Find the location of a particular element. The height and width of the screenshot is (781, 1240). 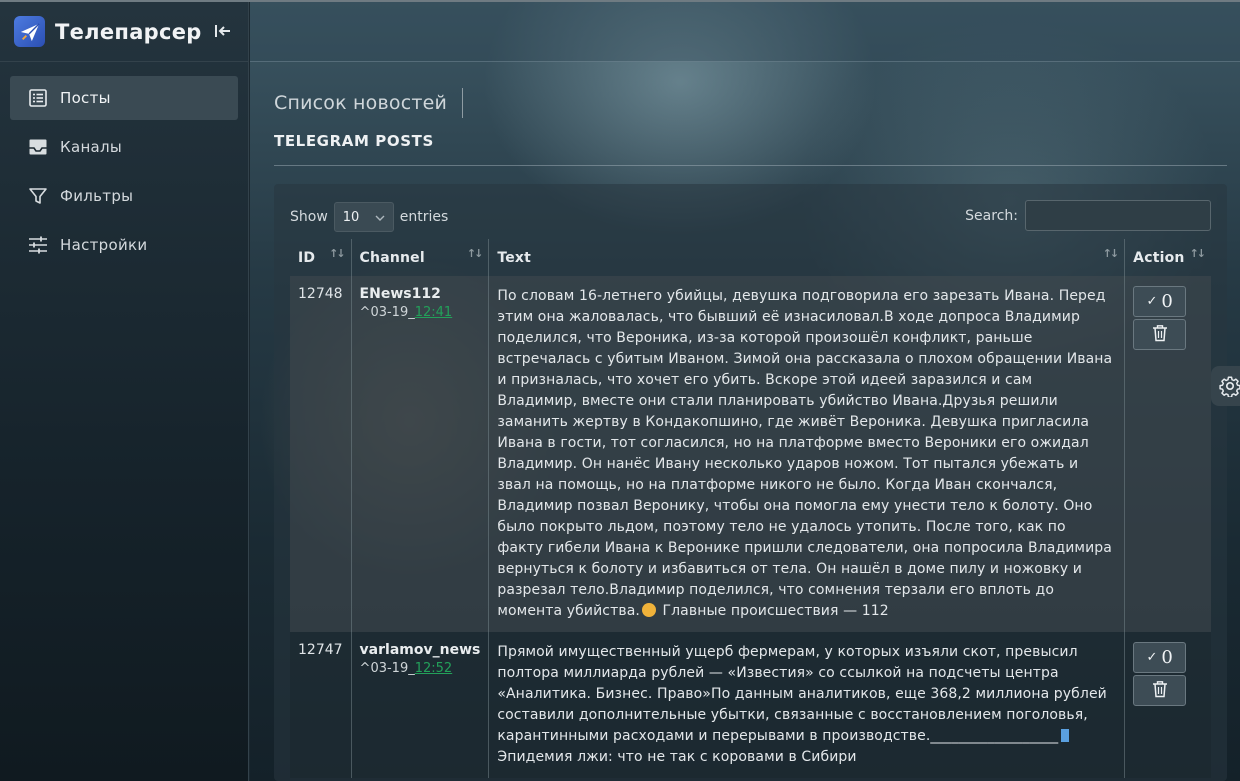

column-header-text: Text ↑↓ is located at coordinates (806, 257).